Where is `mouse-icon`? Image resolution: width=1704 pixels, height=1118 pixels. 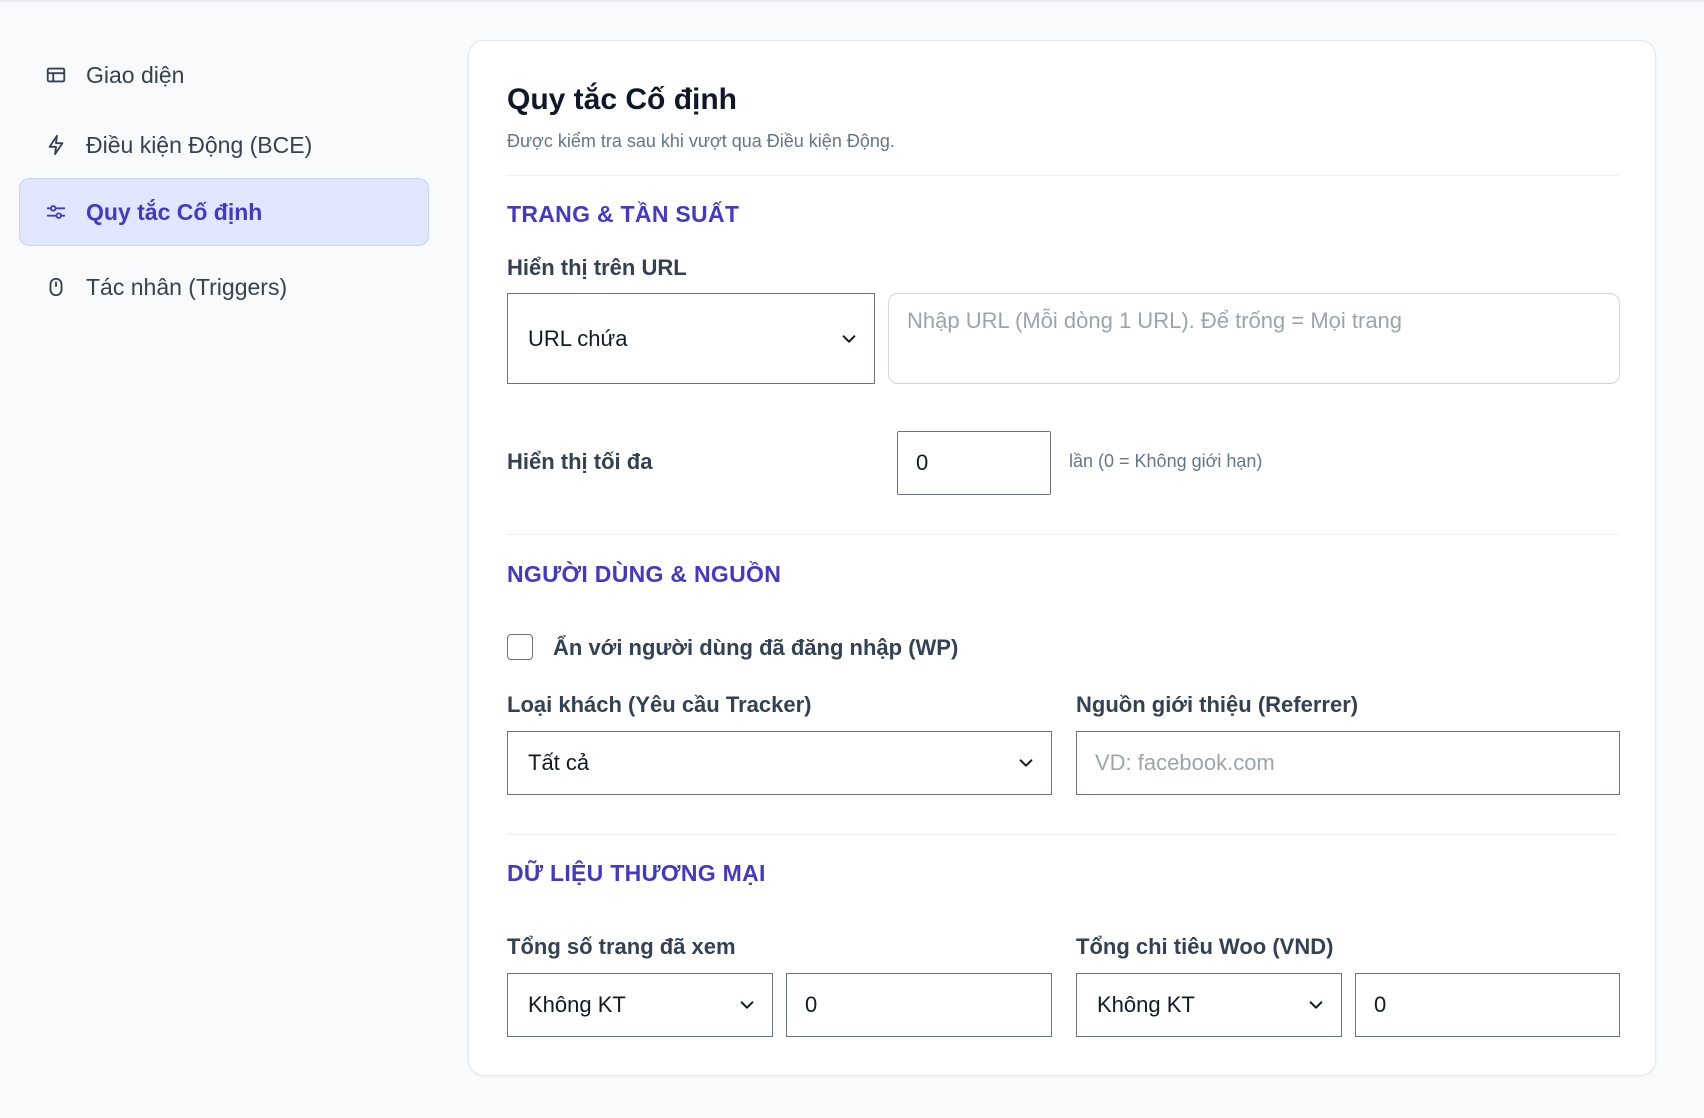 mouse-icon is located at coordinates (56, 287).